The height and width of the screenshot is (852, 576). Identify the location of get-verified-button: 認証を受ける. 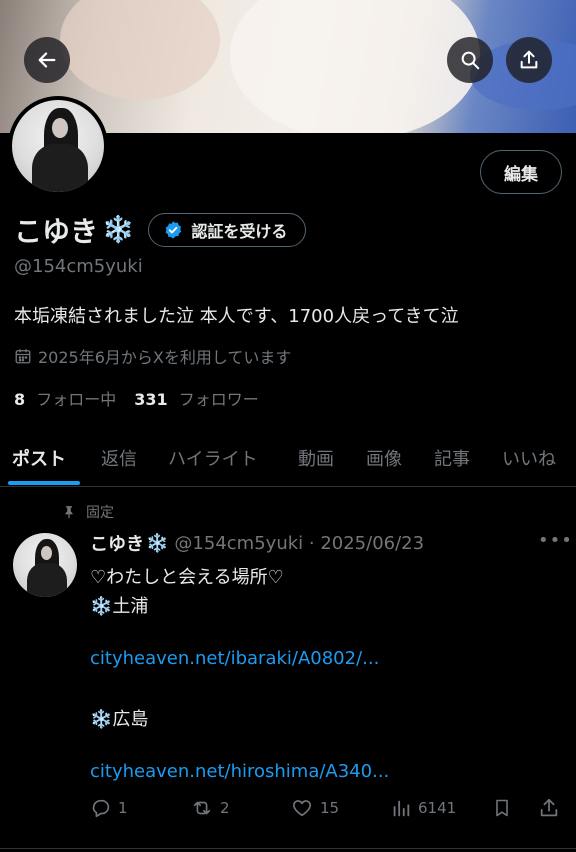
(227, 230).